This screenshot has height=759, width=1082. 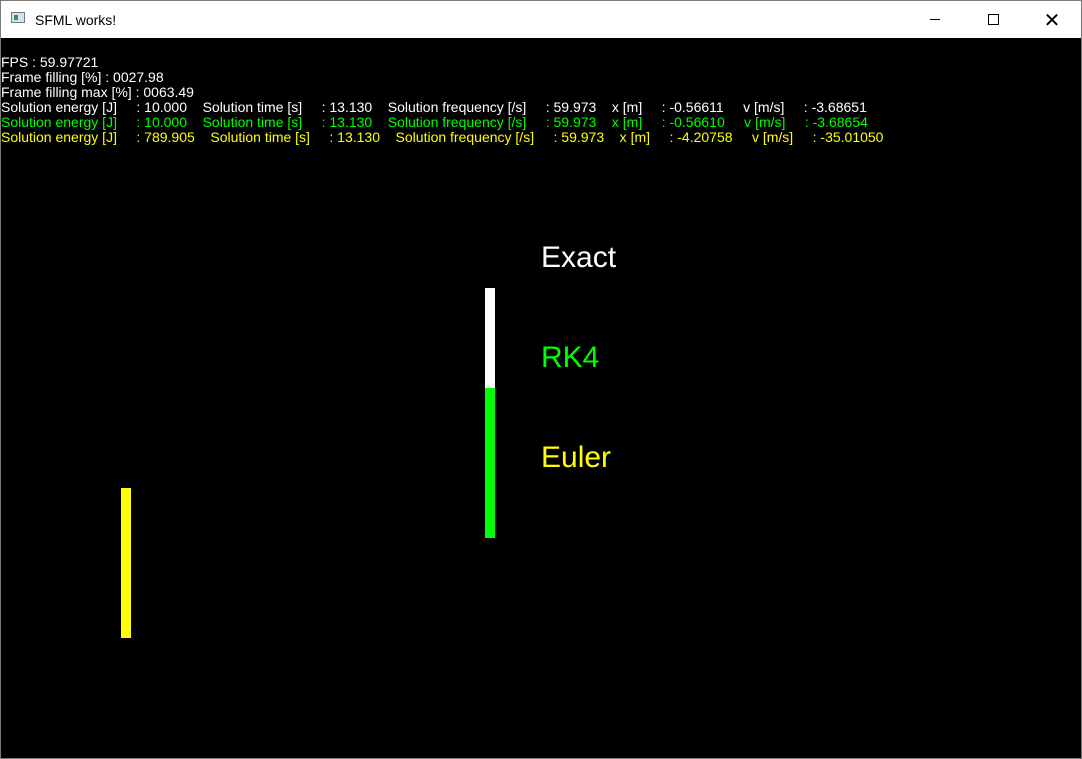 I want to click on frame-filling-readout: Frame filling [%] : 0027.98, so click(x=82, y=77).